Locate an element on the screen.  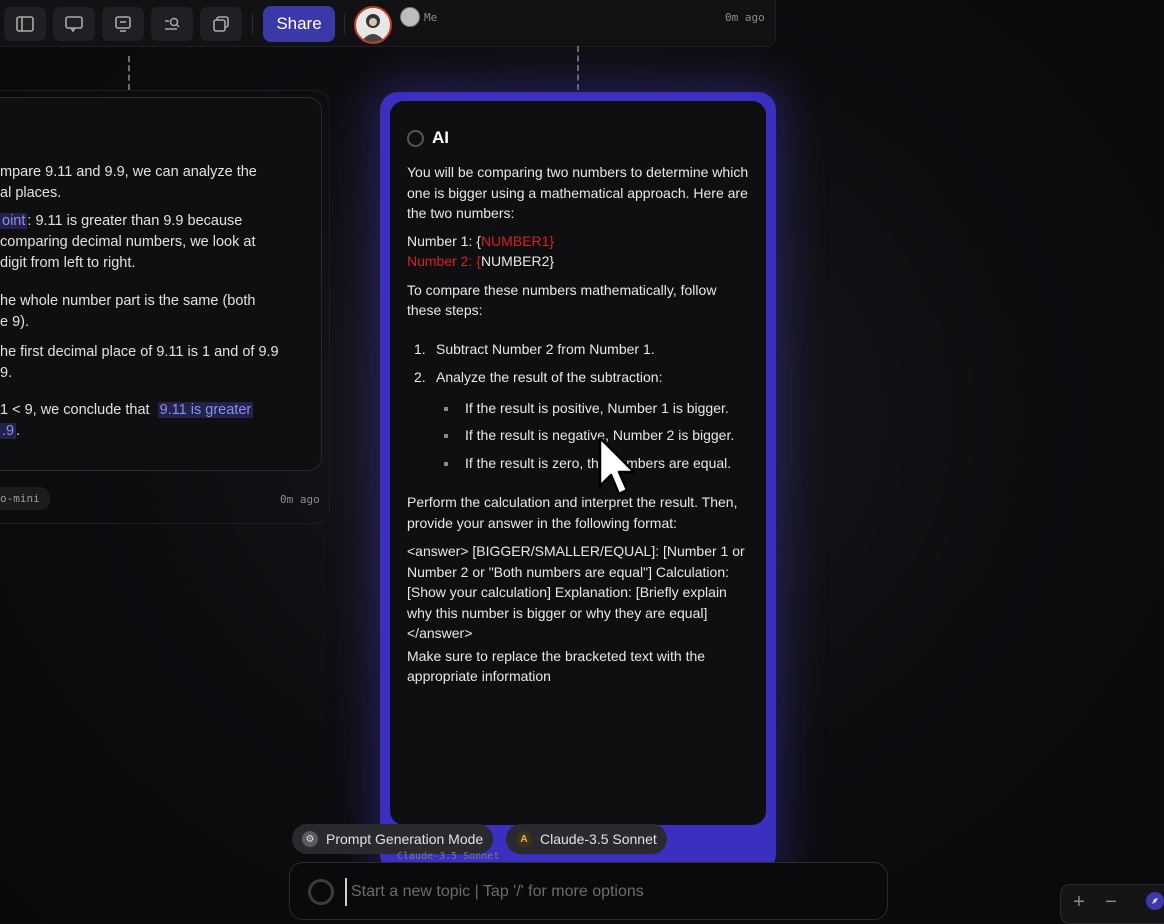
highlight-text: oint is located at coordinates (14, 221).